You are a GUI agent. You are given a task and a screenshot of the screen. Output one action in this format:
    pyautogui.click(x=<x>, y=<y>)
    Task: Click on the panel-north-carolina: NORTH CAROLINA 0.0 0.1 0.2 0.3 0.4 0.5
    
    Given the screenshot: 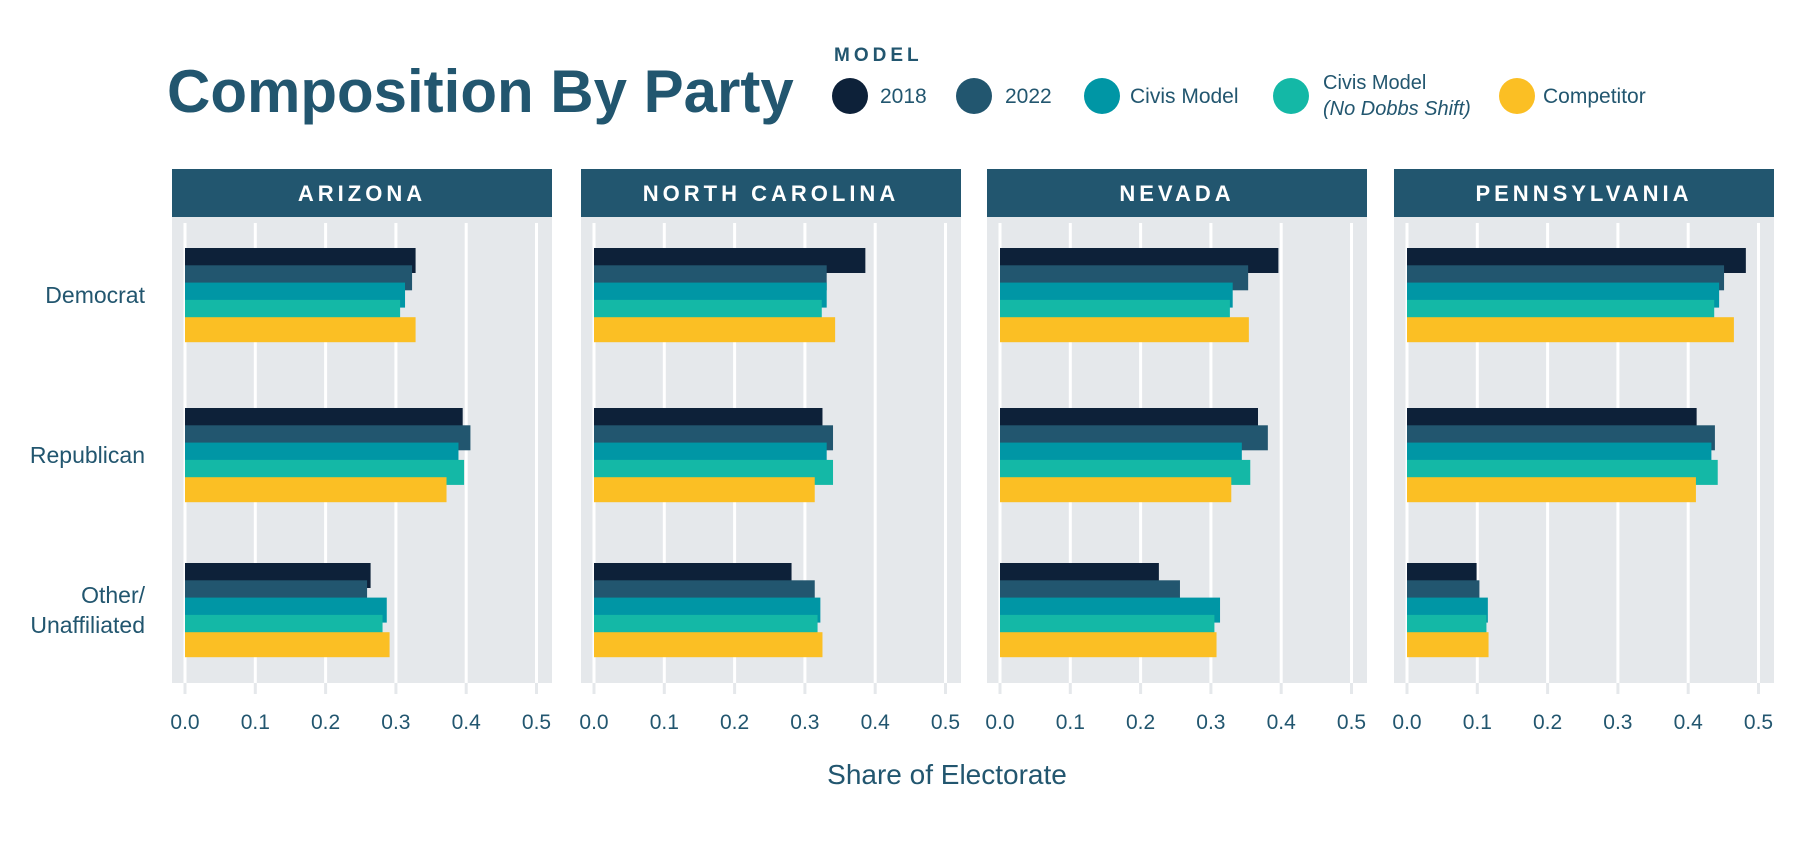 What is the action you would take?
    pyautogui.click(x=770, y=451)
    